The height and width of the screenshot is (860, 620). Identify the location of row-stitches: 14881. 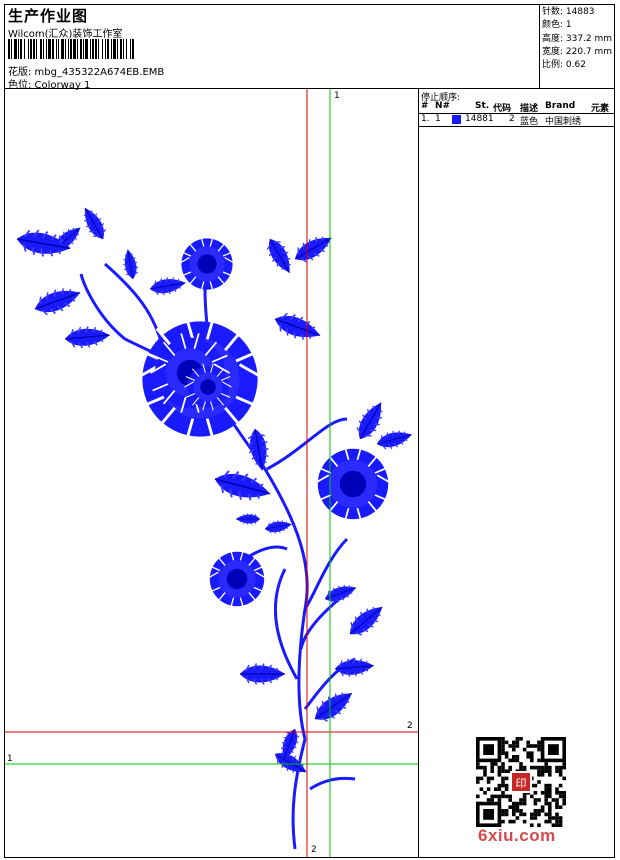
(479, 119).